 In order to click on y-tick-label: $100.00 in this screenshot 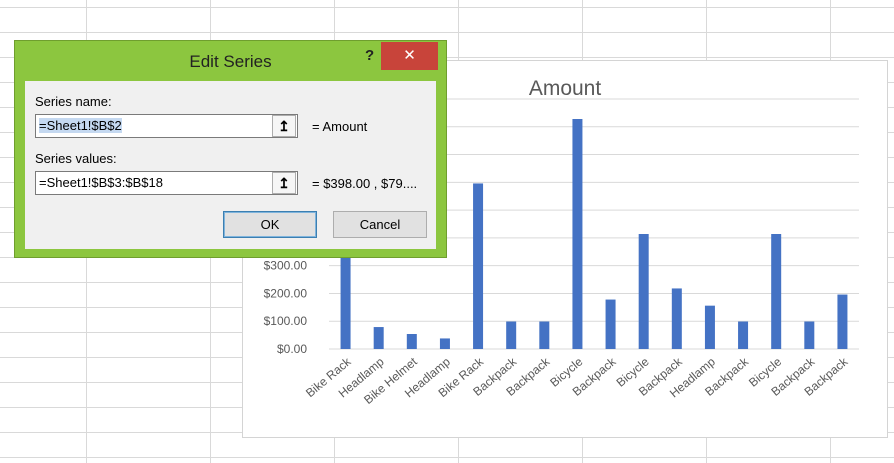, I will do `click(286, 321)`.